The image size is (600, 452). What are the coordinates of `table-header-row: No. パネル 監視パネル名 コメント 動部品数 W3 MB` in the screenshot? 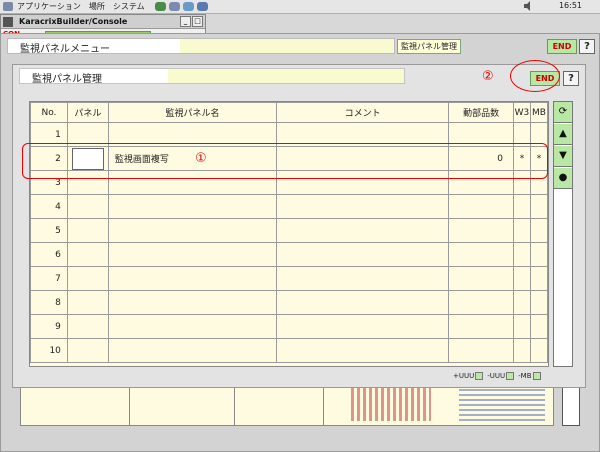 It's located at (289, 112).